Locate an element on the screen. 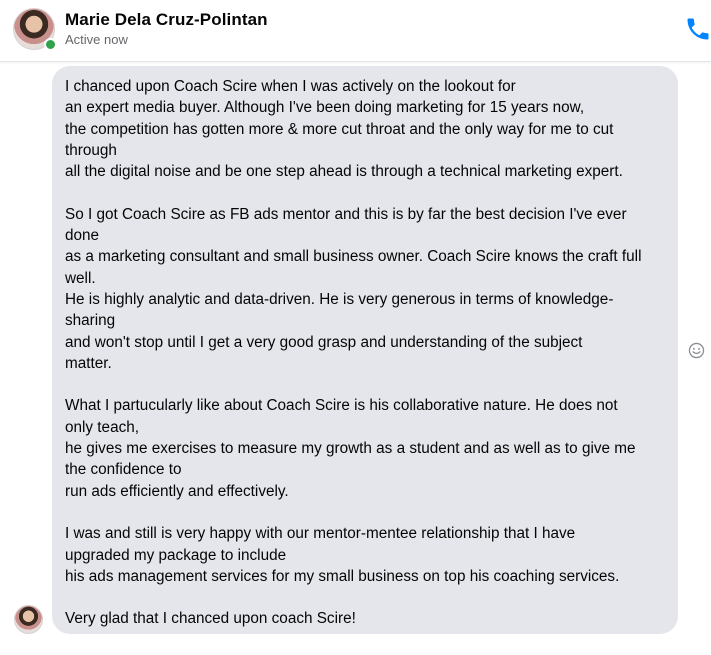 The height and width of the screenshot is (655, 711). chat-header: Marie Dela Cruz-Polintan Active now is located at coordinates (355, 31).